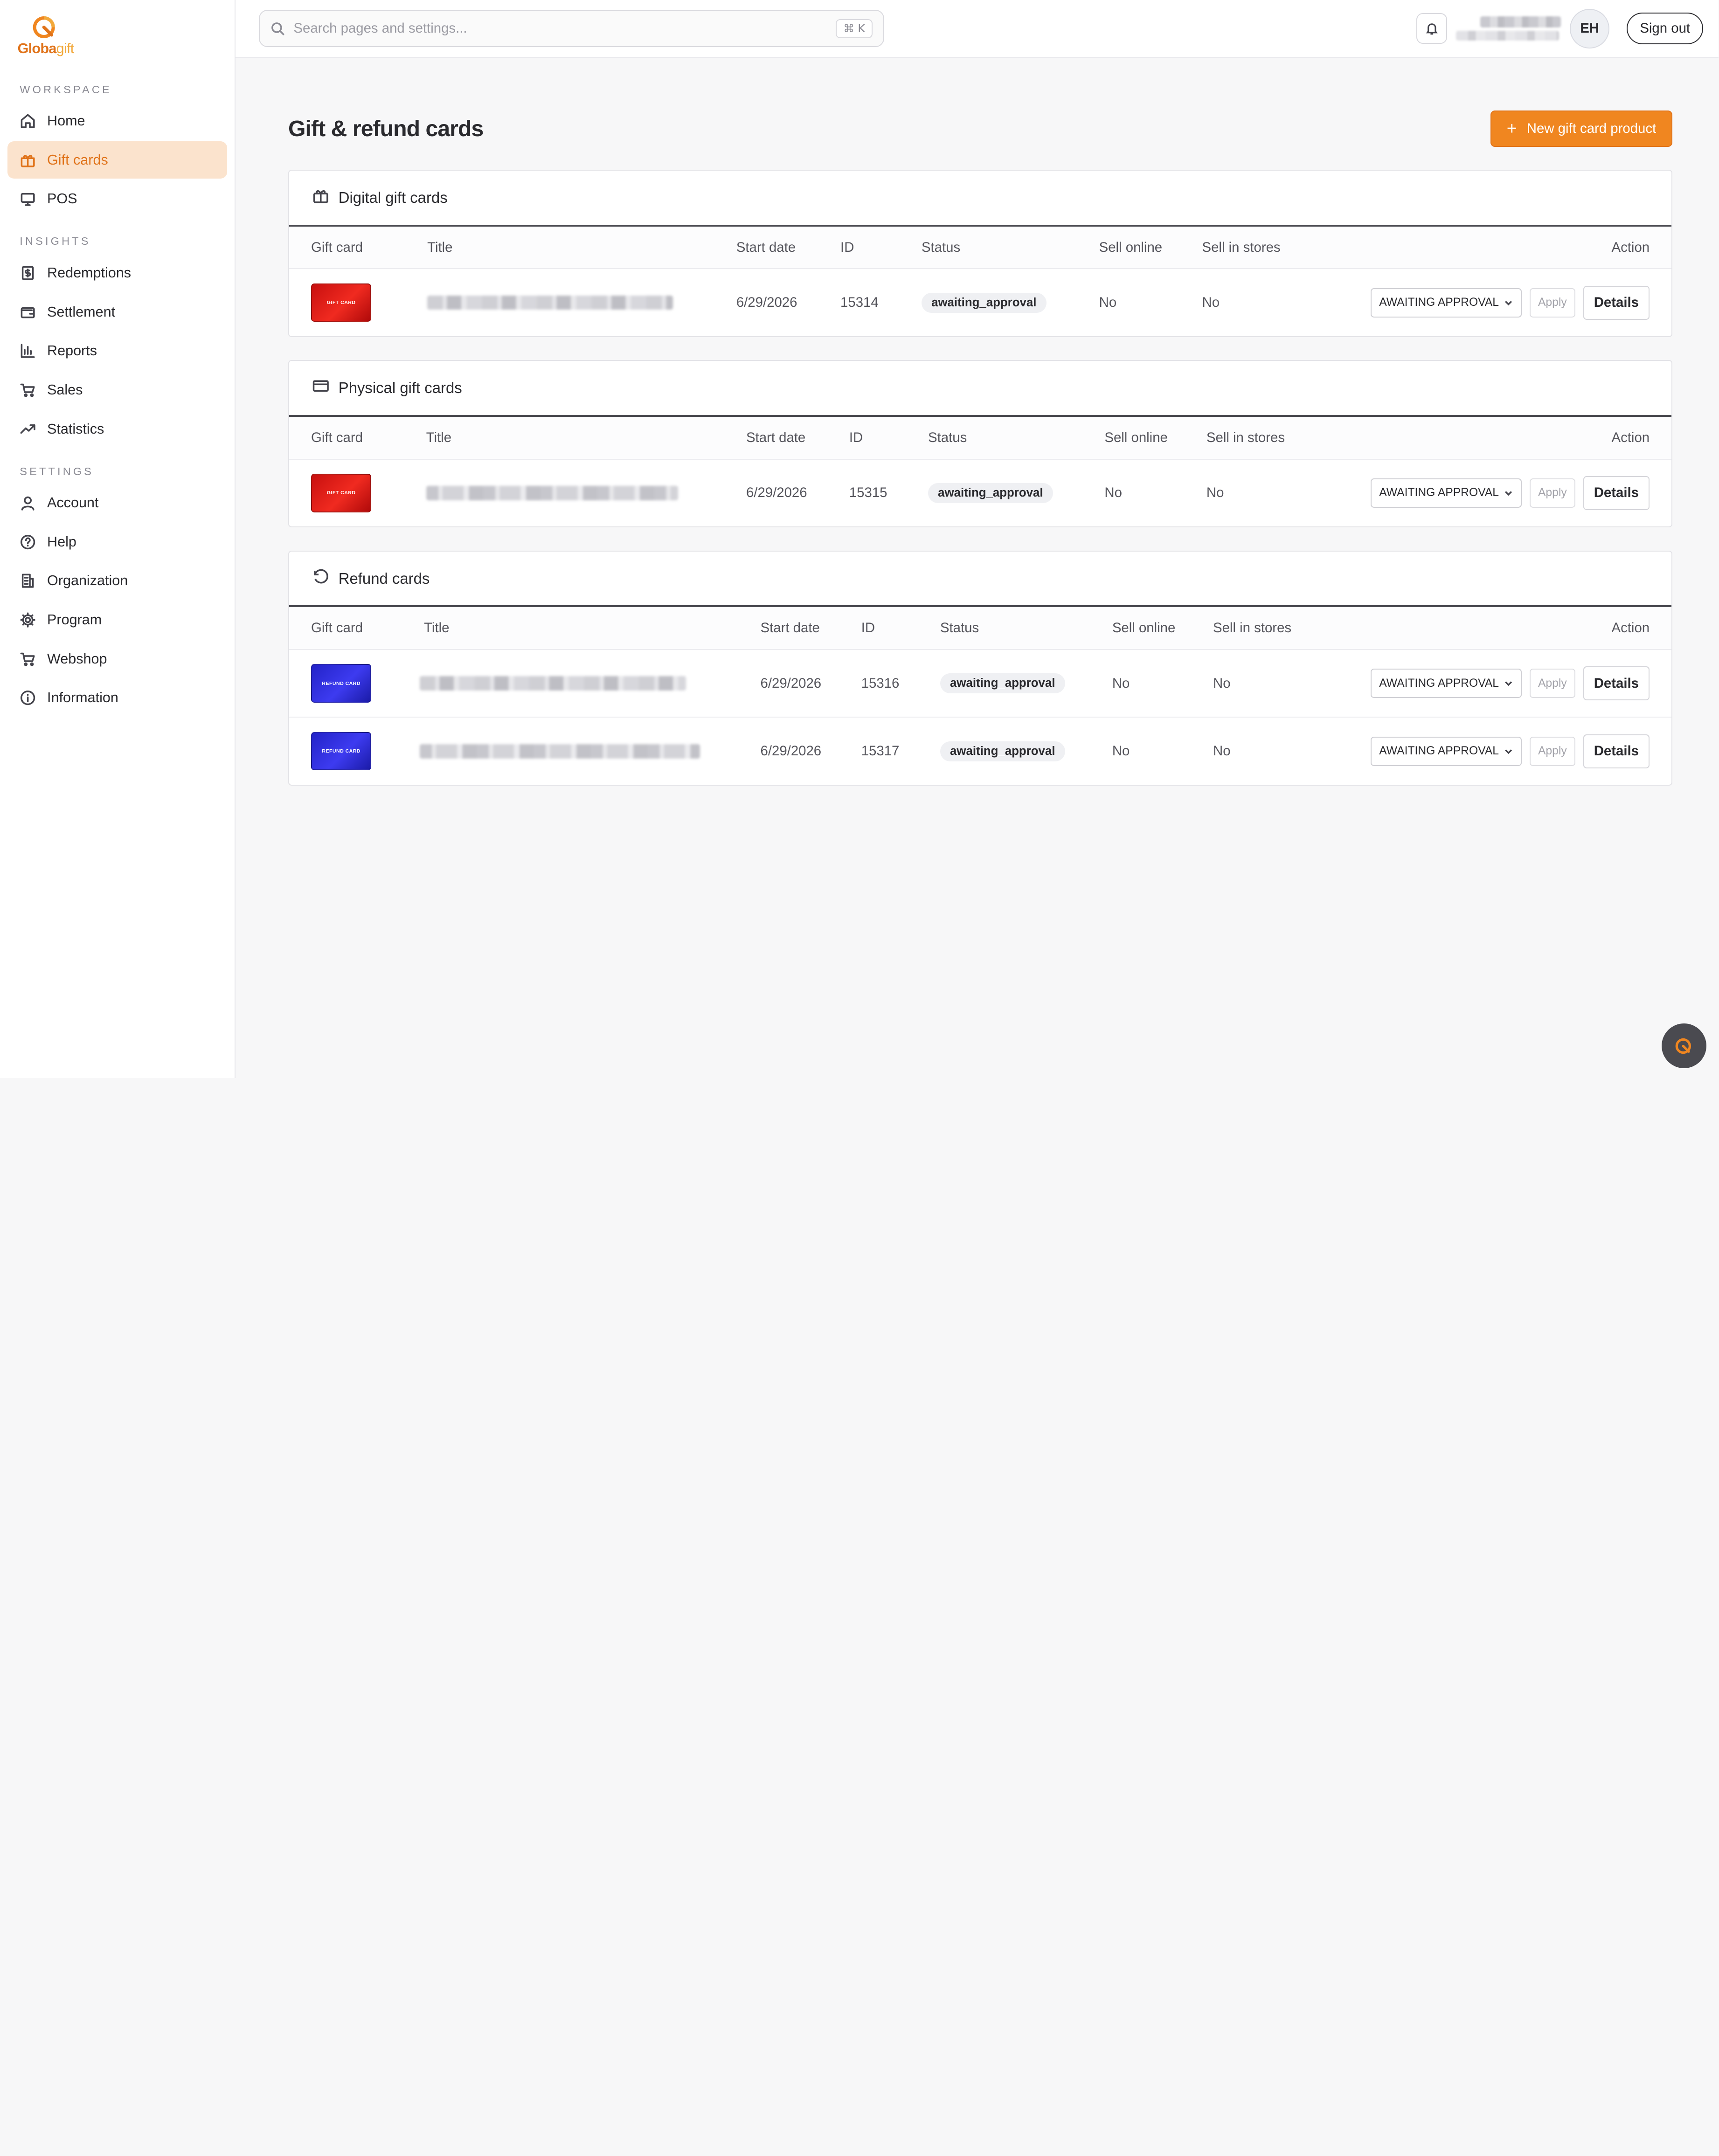  What do you see at coordinates (82, 698) in the screenshot?
I see `sidebar-item-label: Information` at bounding box center [82, 698].